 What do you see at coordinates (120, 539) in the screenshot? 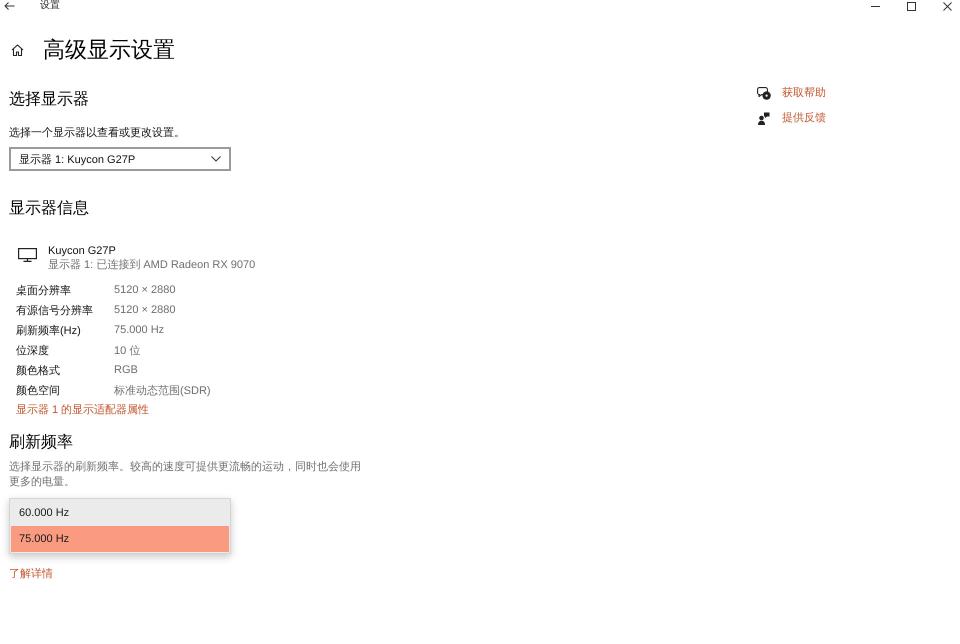
I see `dropdown-option: 75.000 Hz` at bounding box center [120, 539].